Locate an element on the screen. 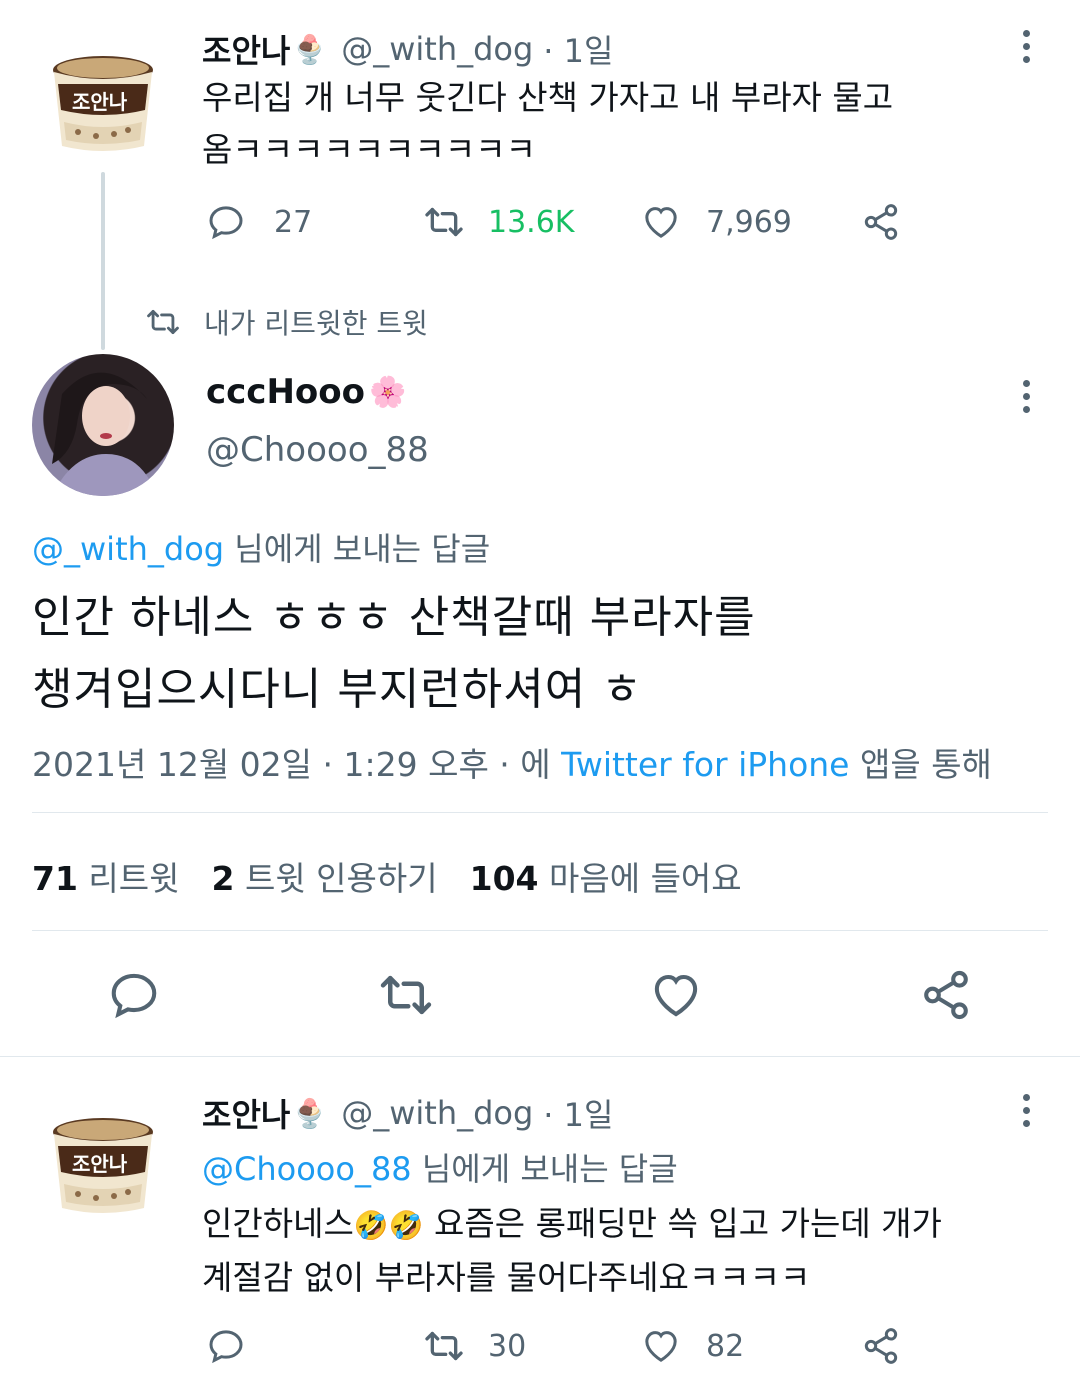  laughing-emoji-icon: 🤣🤣 is located at coordinates (388, 1225).